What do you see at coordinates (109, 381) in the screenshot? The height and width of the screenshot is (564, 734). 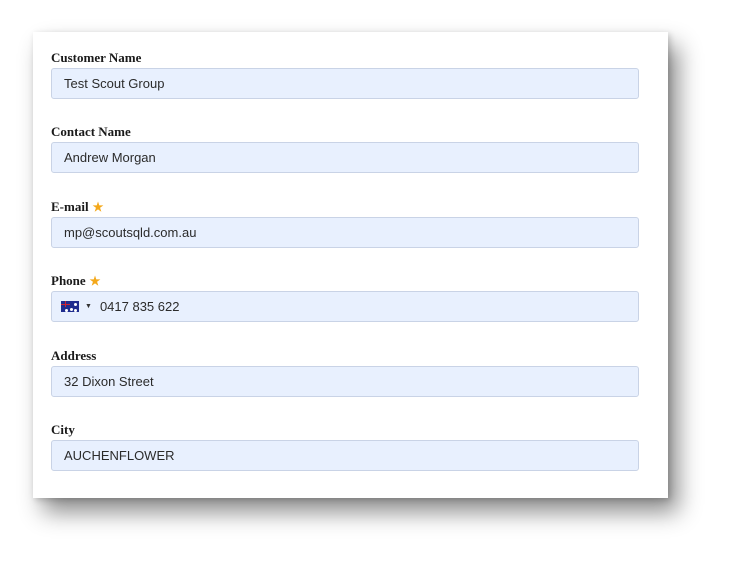 I see `address-value: 32 Dixon Street` at bounding box center [109, 381].